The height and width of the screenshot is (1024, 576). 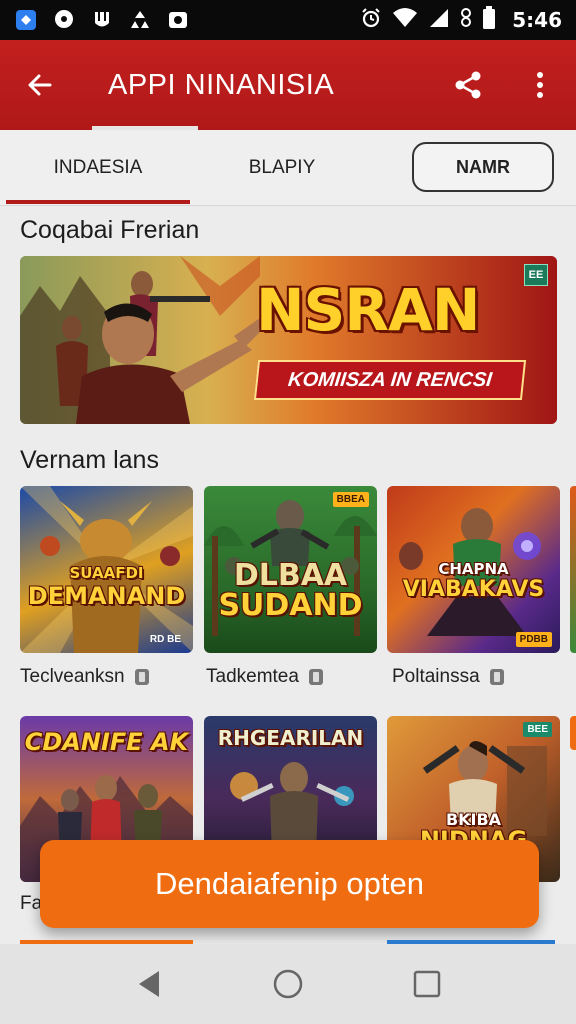 I want to click on alarm-icon, so click(x=371, y=20).